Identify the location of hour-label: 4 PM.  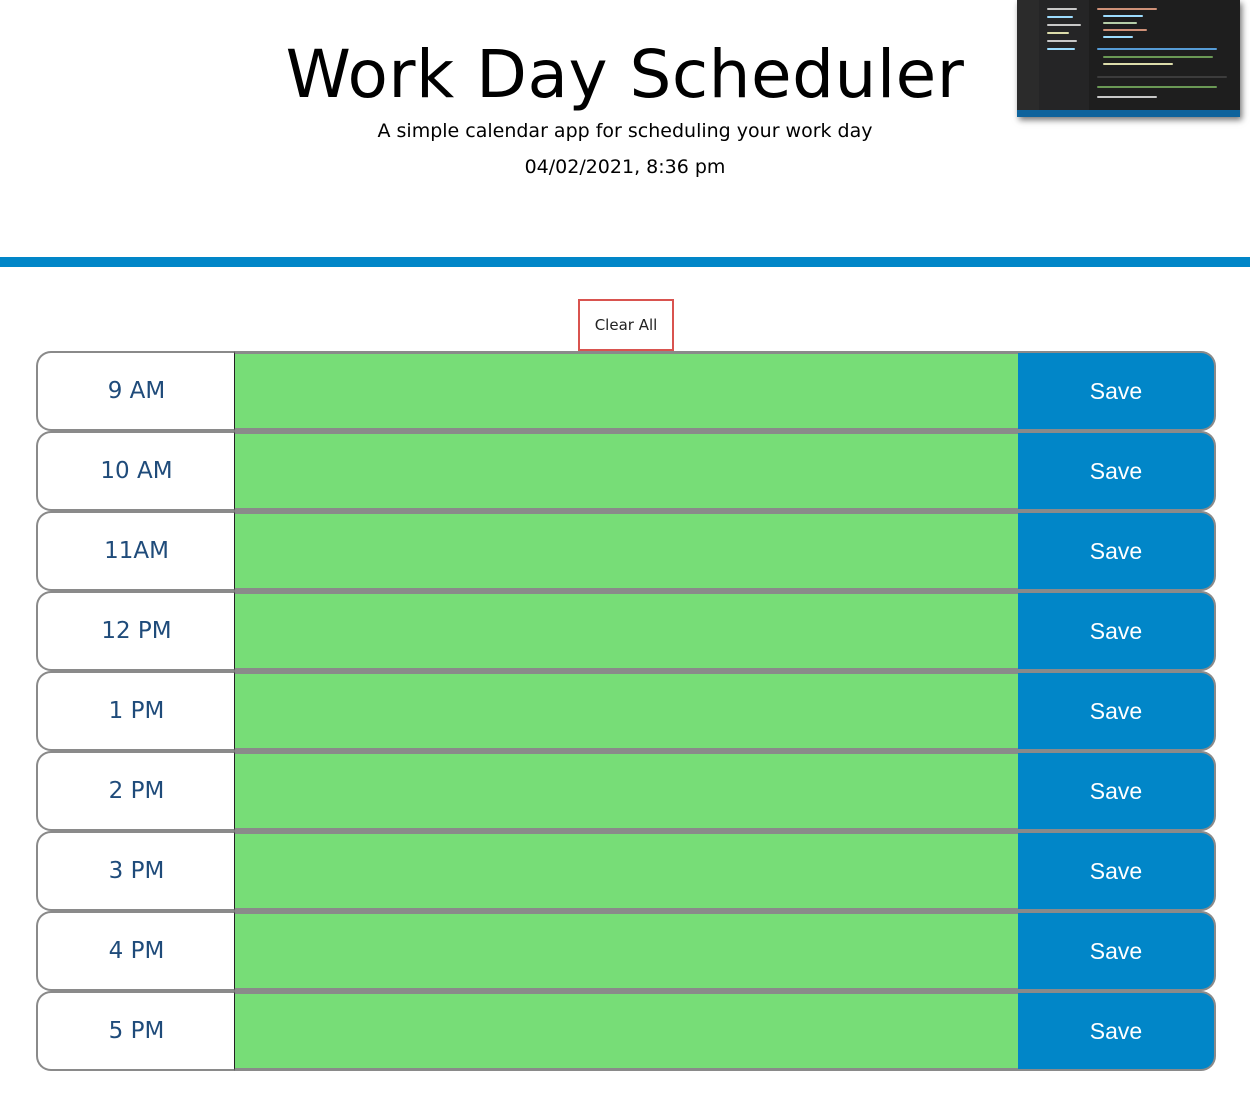
(135, 951).